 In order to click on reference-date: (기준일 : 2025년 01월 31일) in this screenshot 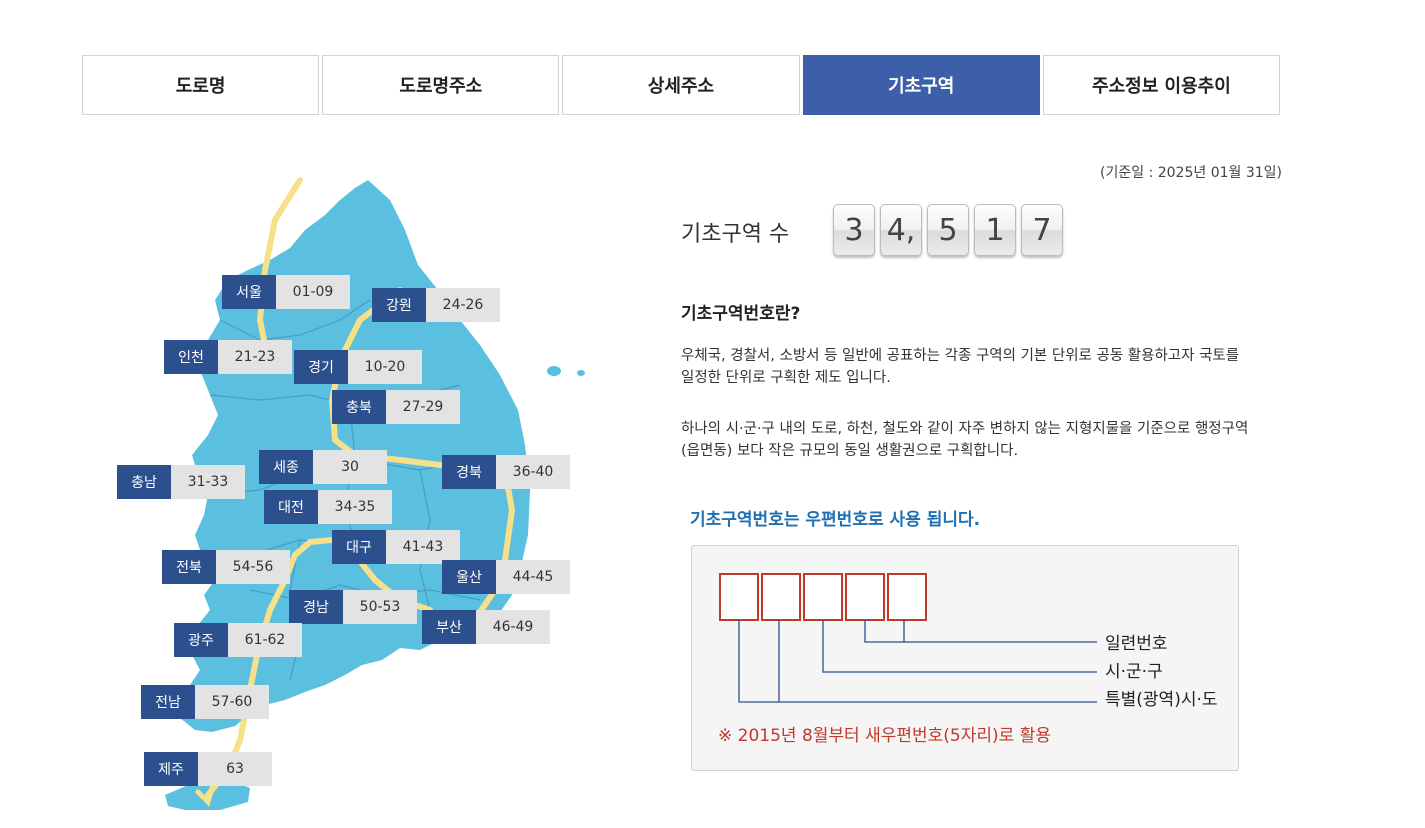, I will do `click(1191, 173)`.